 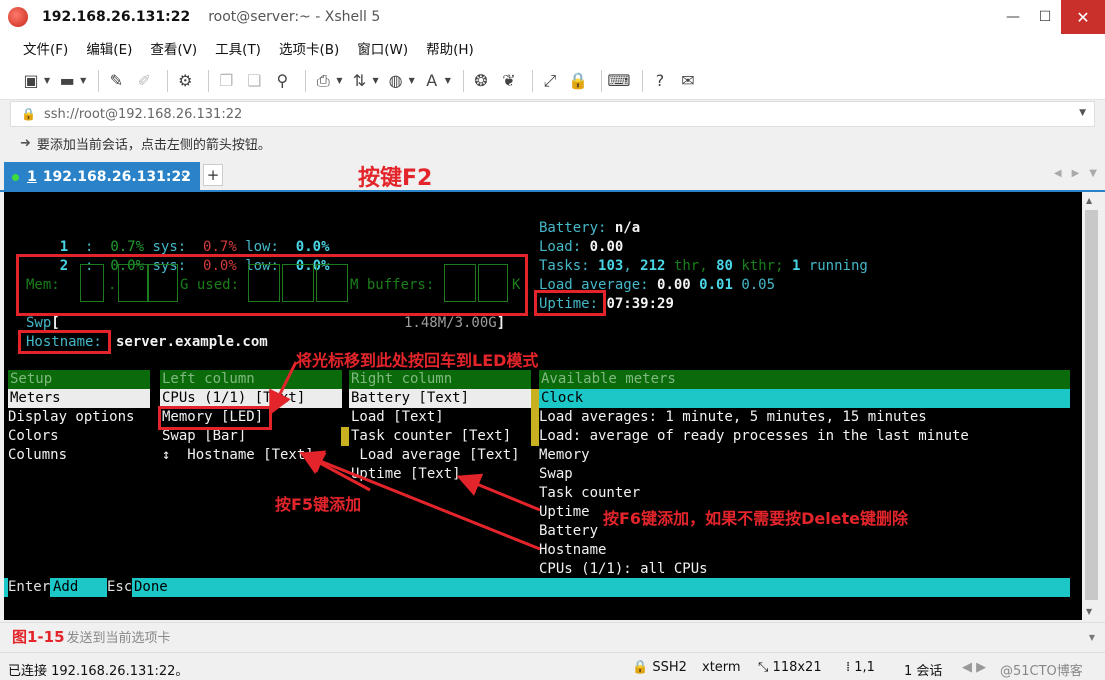 I want to click on right-item-load: Load [Text], so click(x=397, y=417).